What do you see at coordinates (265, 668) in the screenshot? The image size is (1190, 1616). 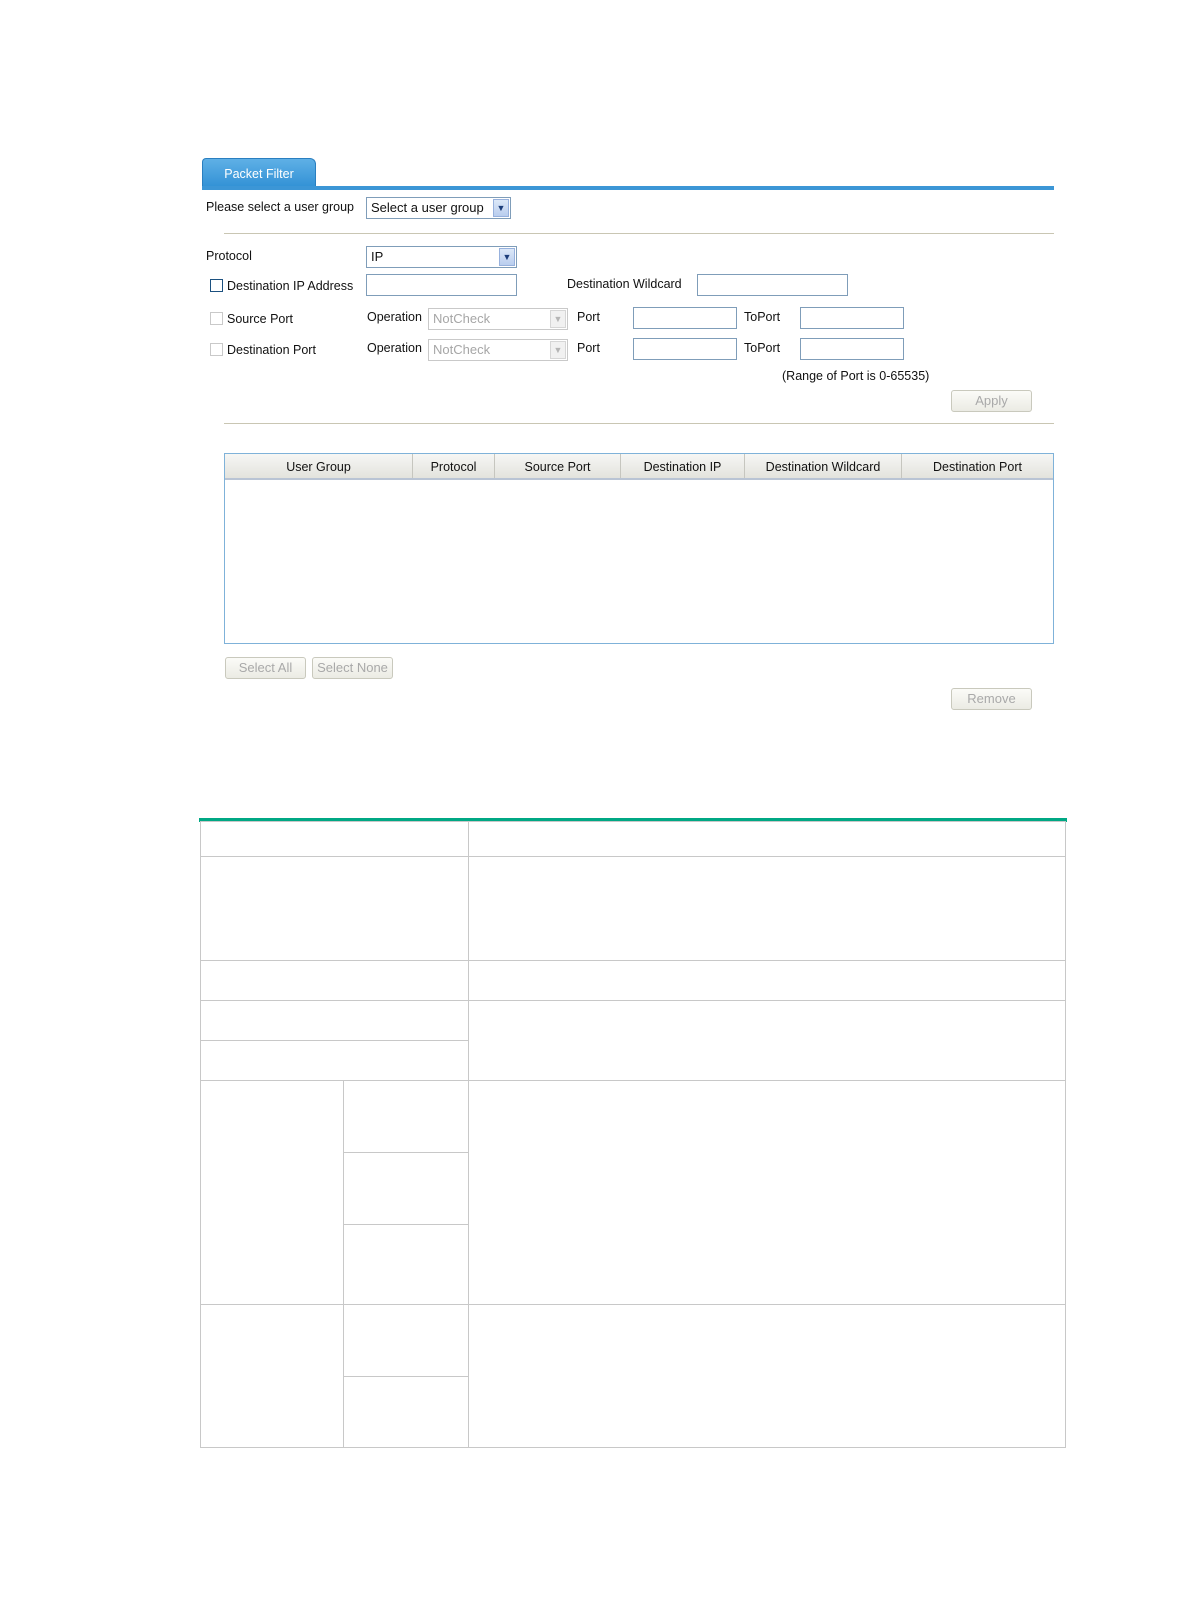 I see `select-all-button: Select All` at bounding box center [265, 668].